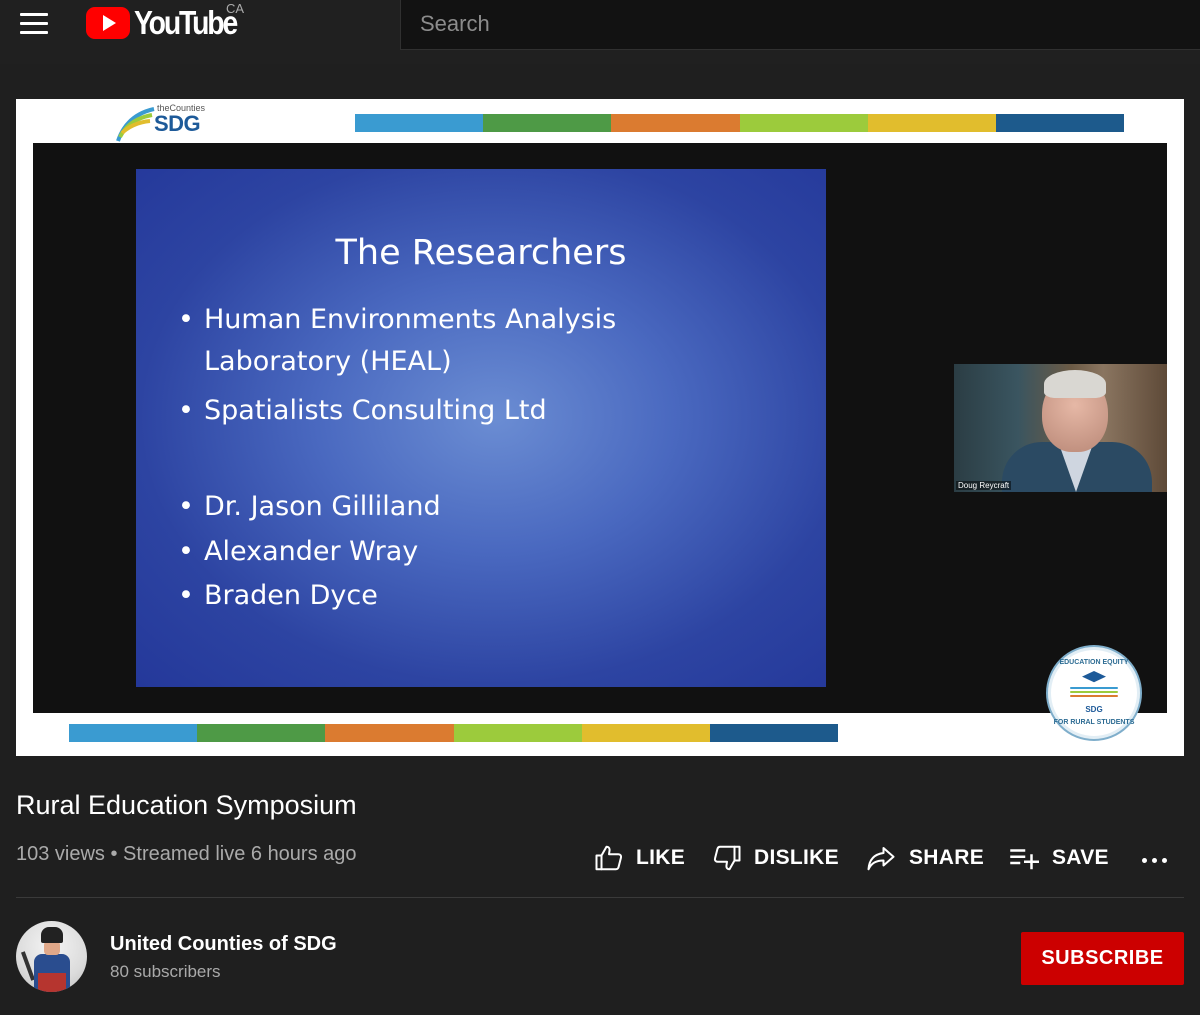 This screenshot has width=1200, height=1015. Describe the element at coordinates (108, 23) in the screenshot. I see `youtube-play-icon` at that location.